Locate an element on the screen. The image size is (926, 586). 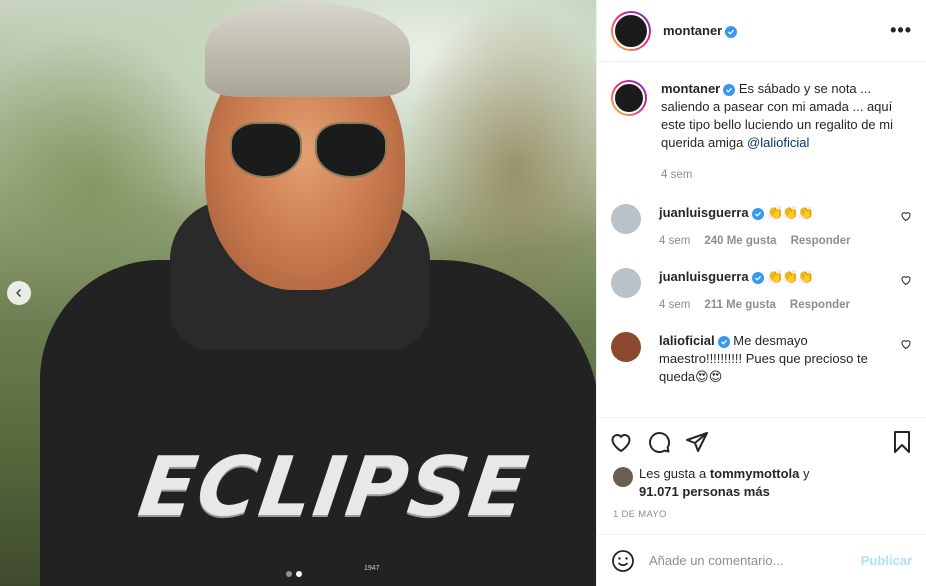
carousel-indicator is located at coordinates (294, 574).